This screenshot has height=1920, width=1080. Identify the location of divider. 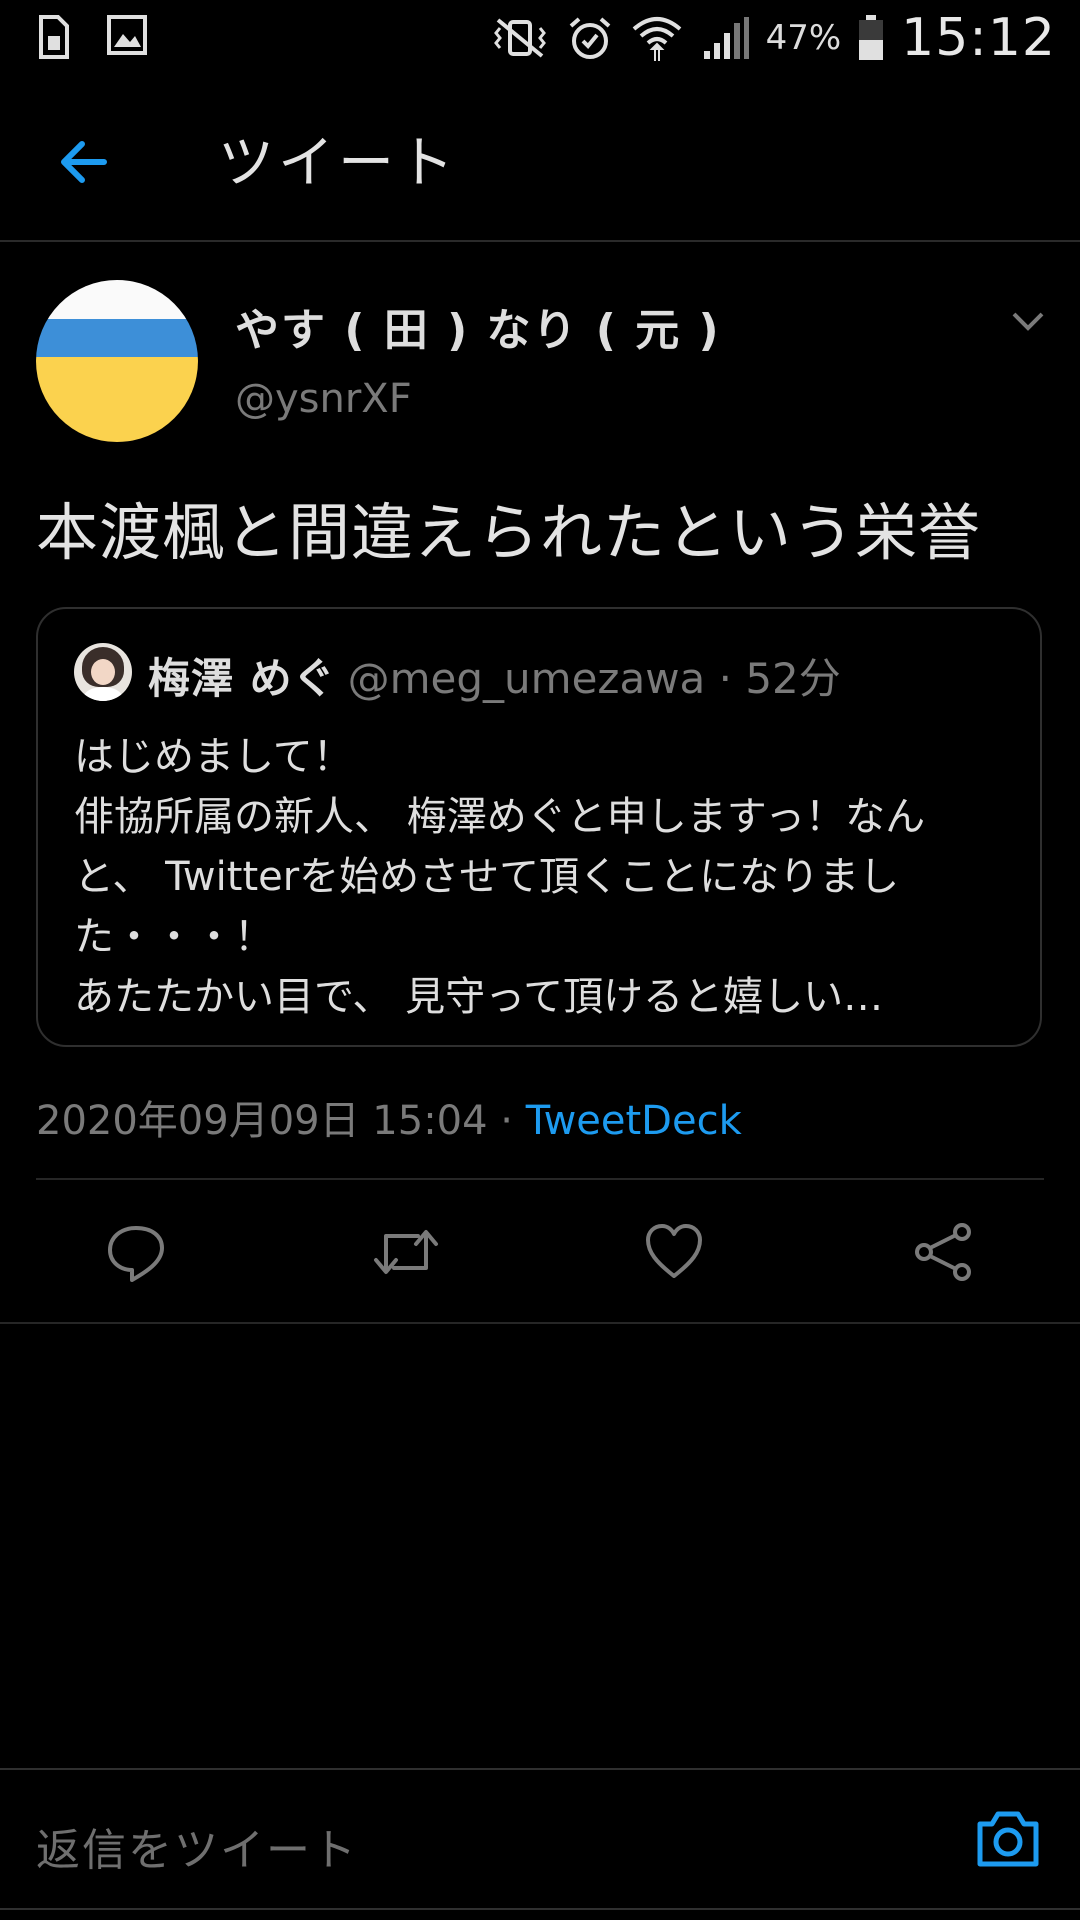
(540, 1323).